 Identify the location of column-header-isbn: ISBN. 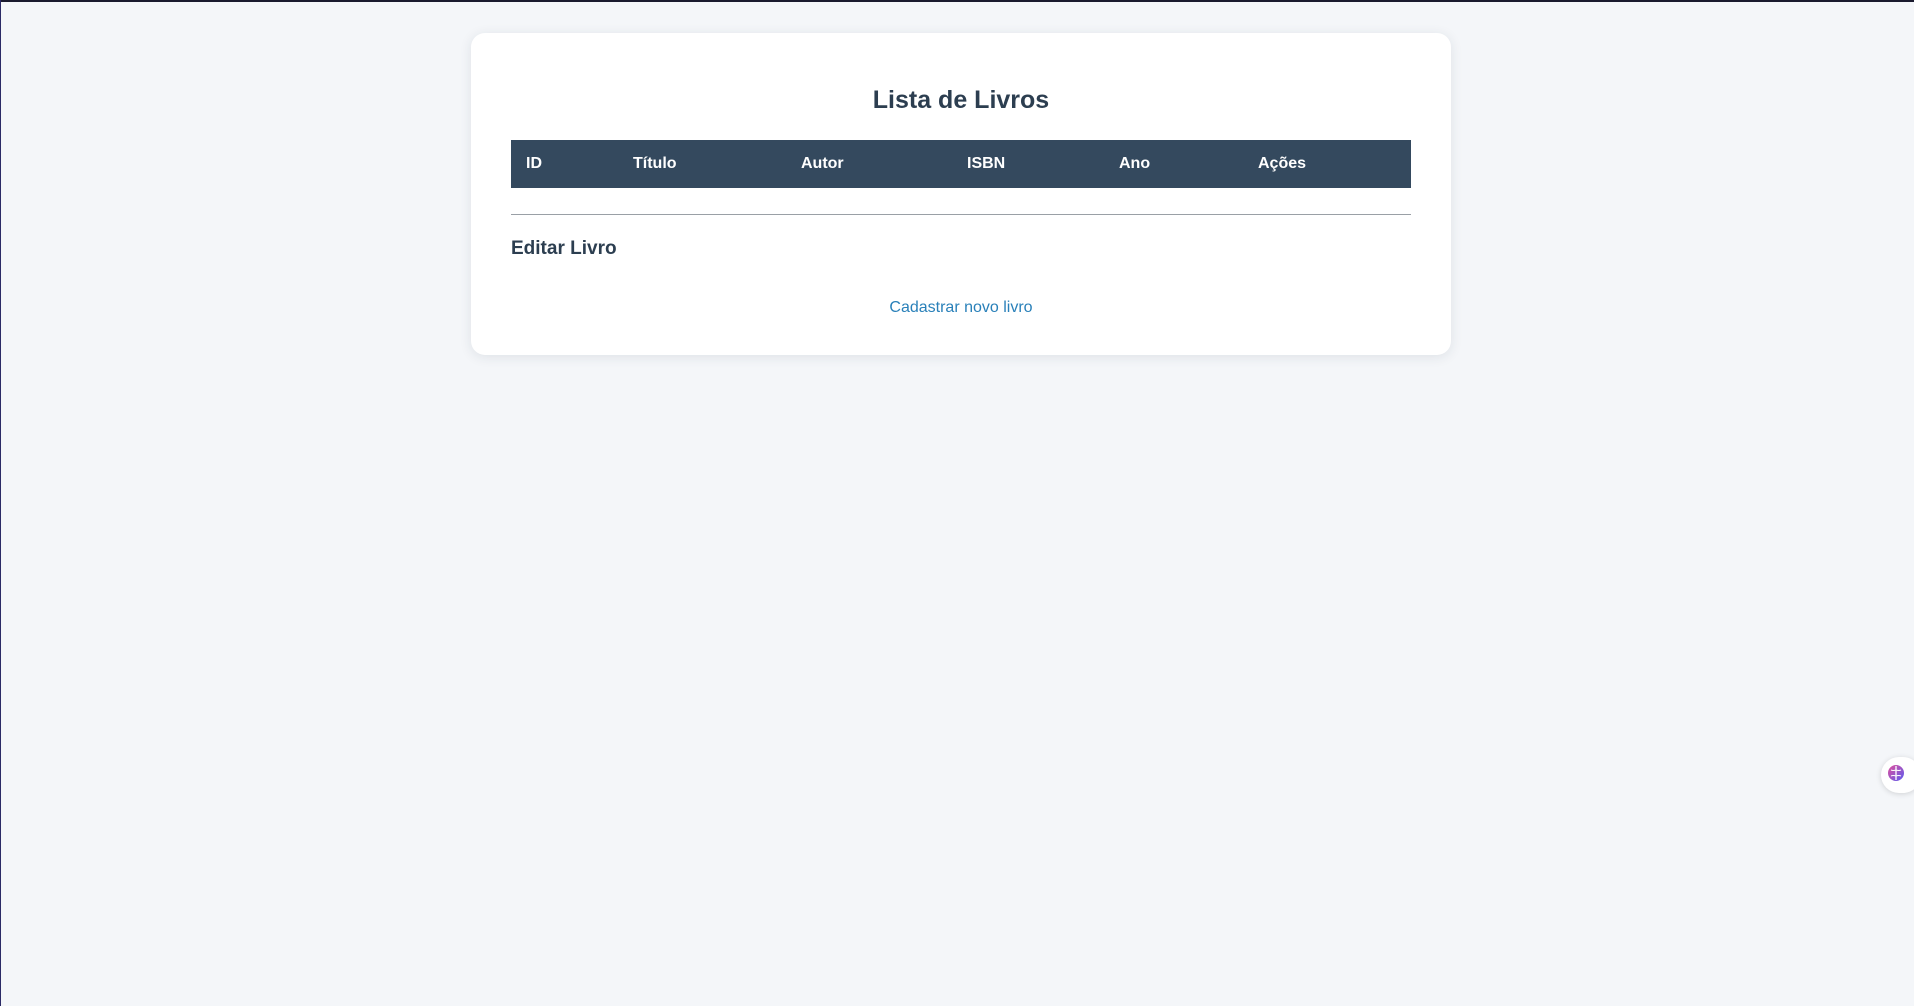
(1028, 164).